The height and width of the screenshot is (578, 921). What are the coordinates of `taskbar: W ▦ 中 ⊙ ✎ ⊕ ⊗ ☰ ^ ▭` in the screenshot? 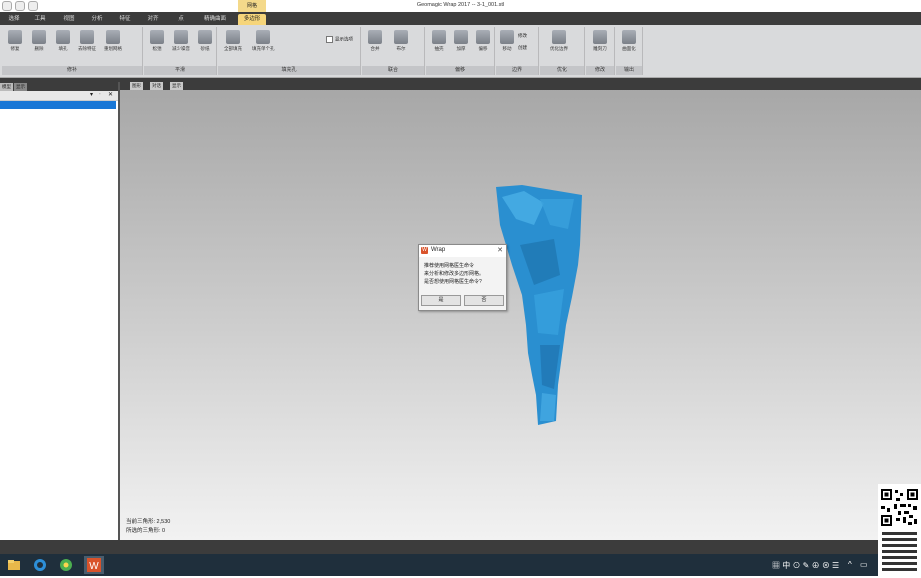 It's located at (460, 565).